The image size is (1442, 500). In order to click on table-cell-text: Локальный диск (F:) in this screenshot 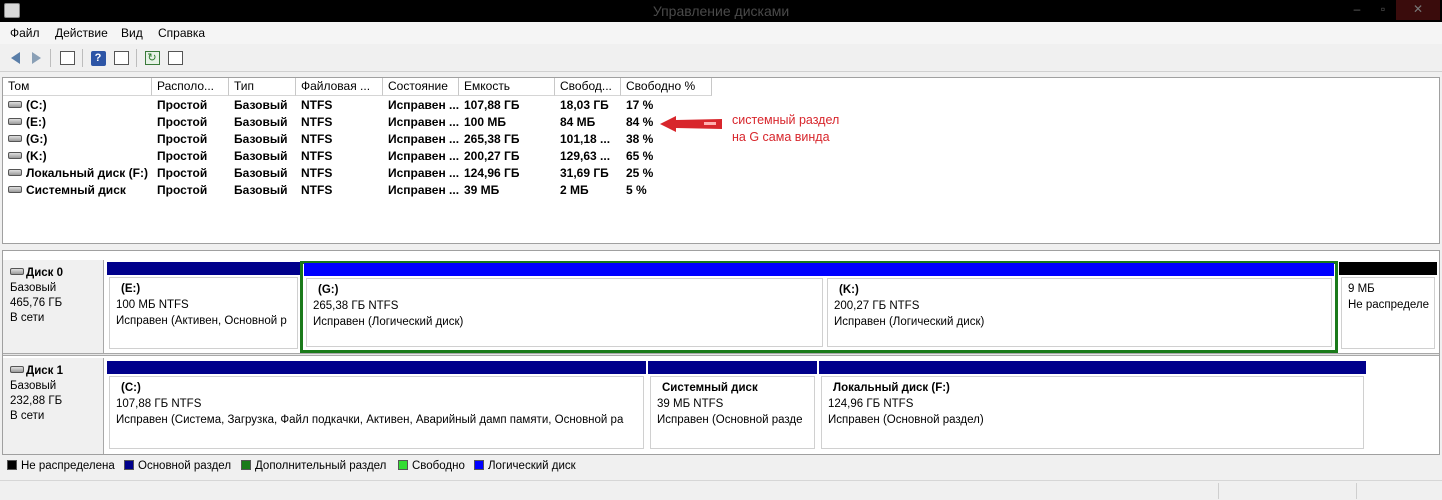, I will do `click(87, 173)`.